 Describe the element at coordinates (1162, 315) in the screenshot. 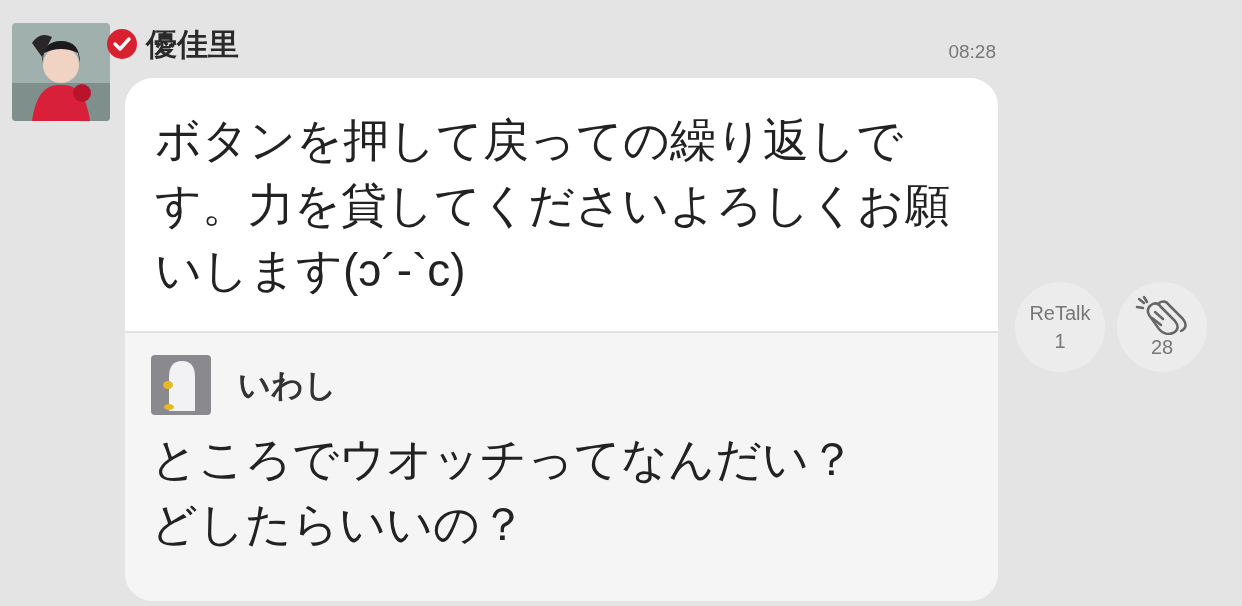

I see `clapping-hands-icon` at that location.